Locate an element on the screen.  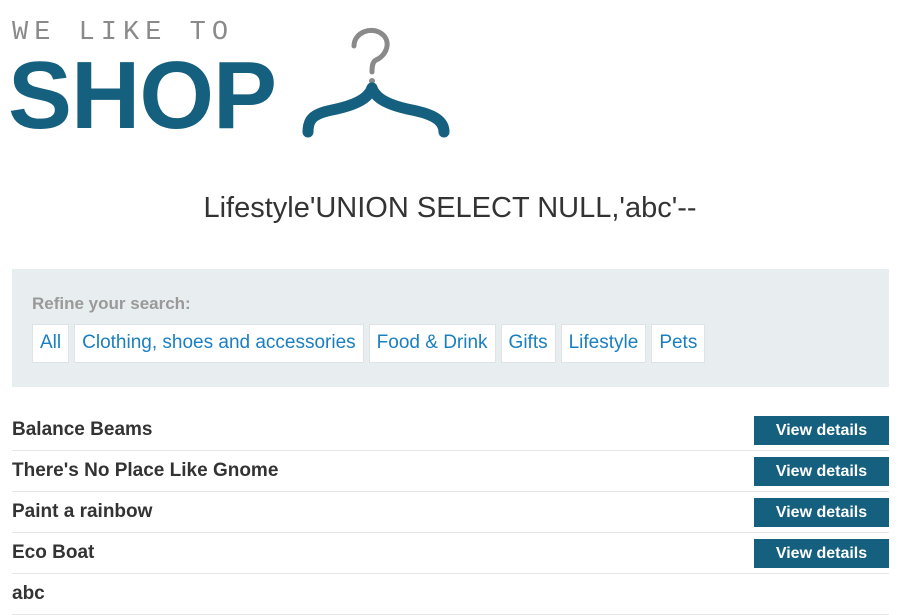
table-row: Eco Boat View details is located at coordinates (450, 553).